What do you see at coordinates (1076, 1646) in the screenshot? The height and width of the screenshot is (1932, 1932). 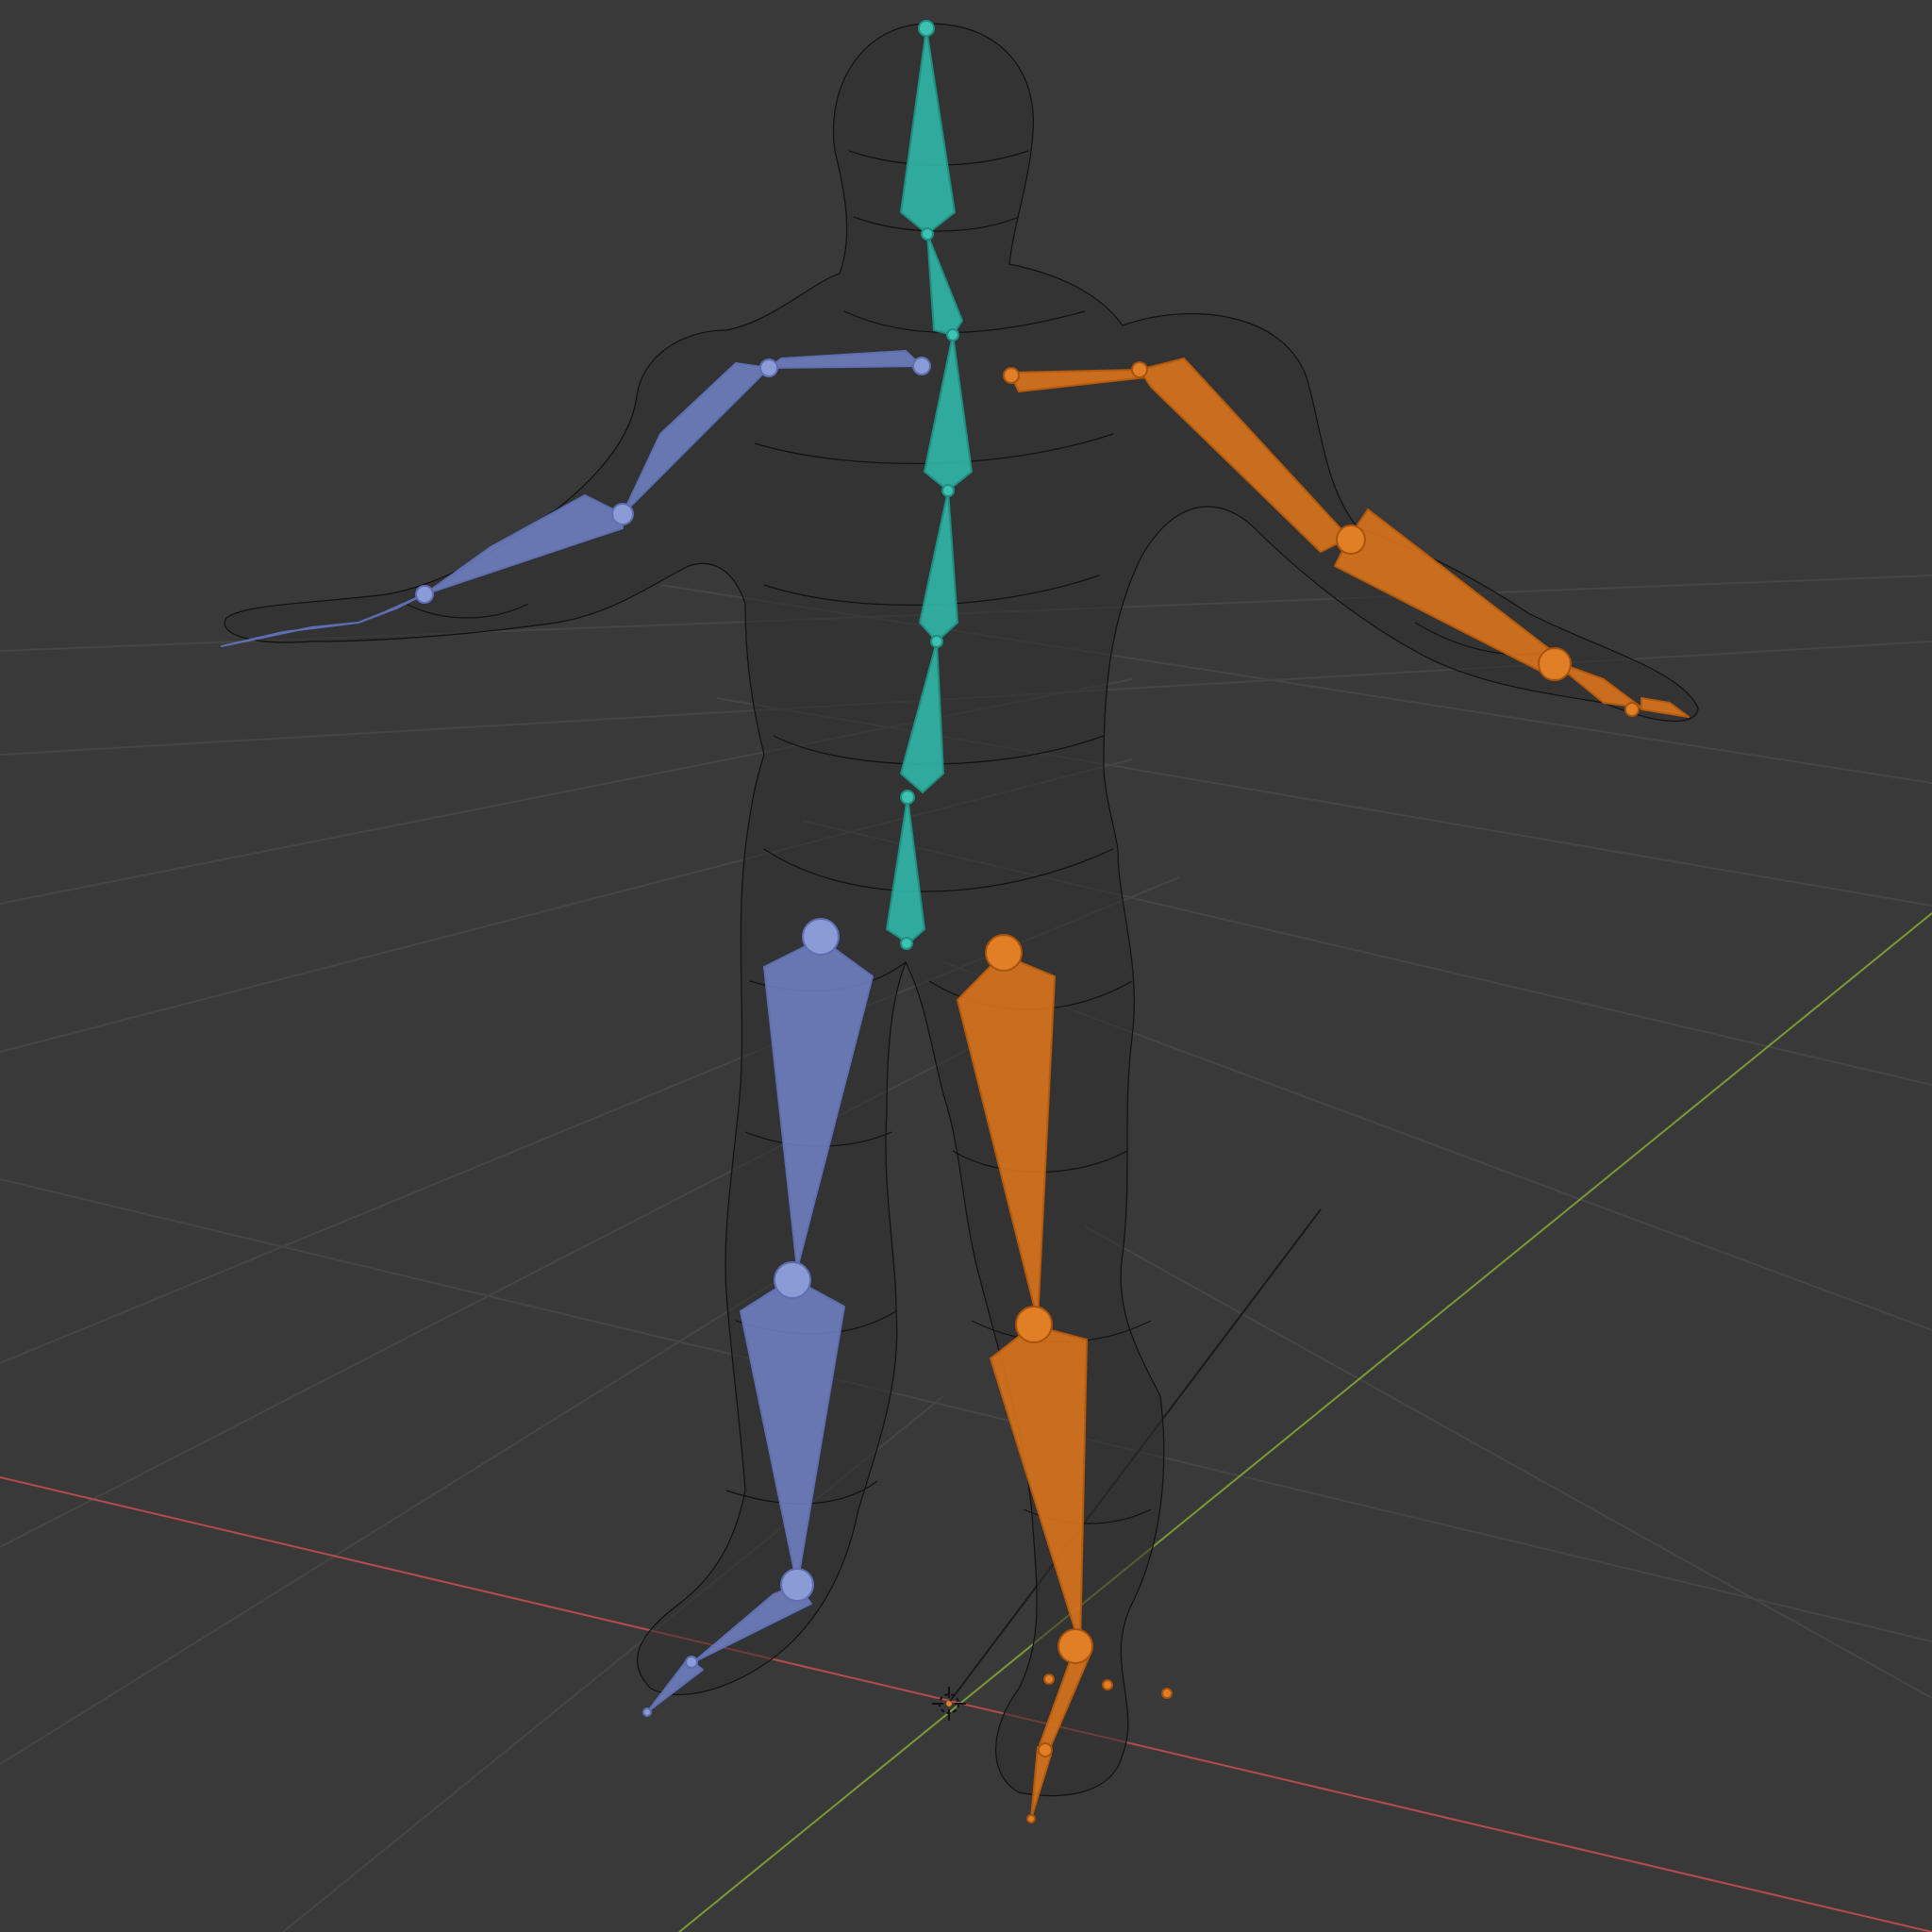 I see `joint-ankle-r` at bounding box center [1076, 1646].